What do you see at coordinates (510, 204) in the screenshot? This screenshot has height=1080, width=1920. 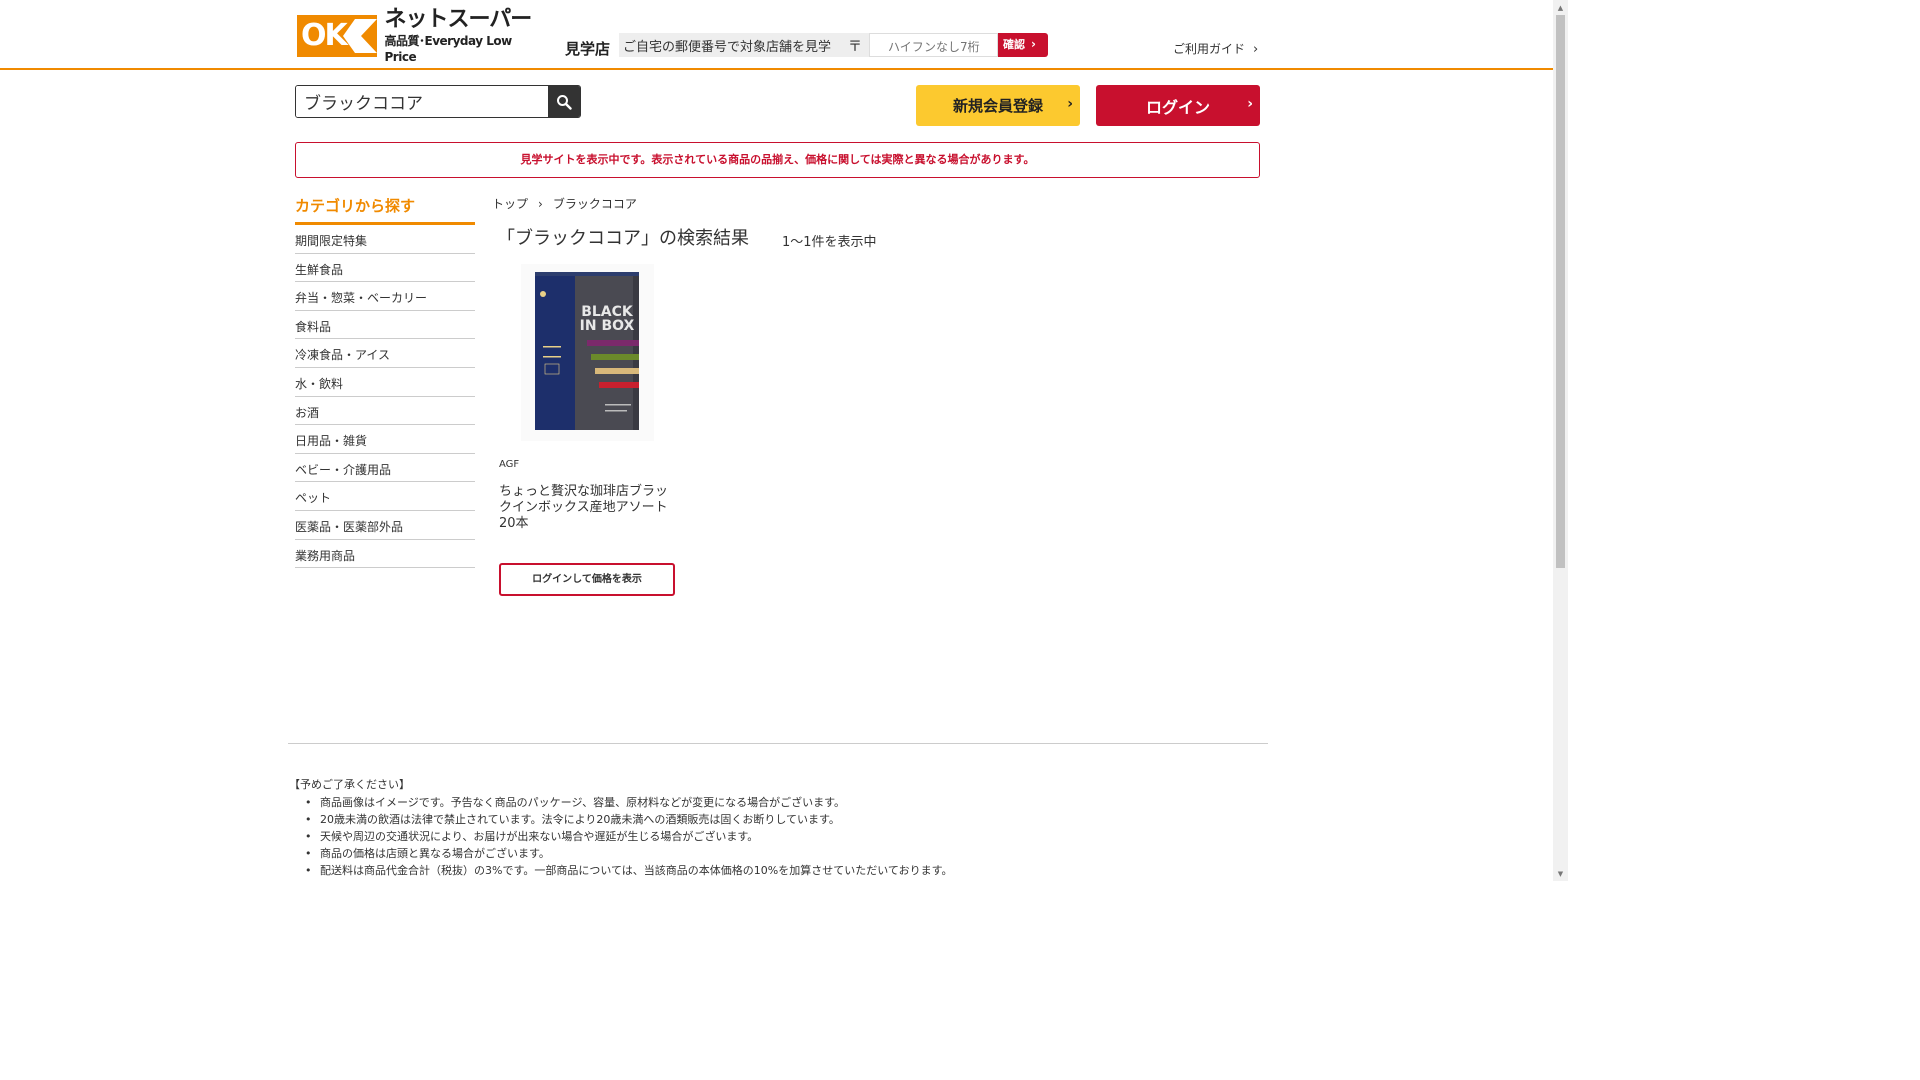 I see `breadcrumb-home: トップ` at bounding box center [510, 204].